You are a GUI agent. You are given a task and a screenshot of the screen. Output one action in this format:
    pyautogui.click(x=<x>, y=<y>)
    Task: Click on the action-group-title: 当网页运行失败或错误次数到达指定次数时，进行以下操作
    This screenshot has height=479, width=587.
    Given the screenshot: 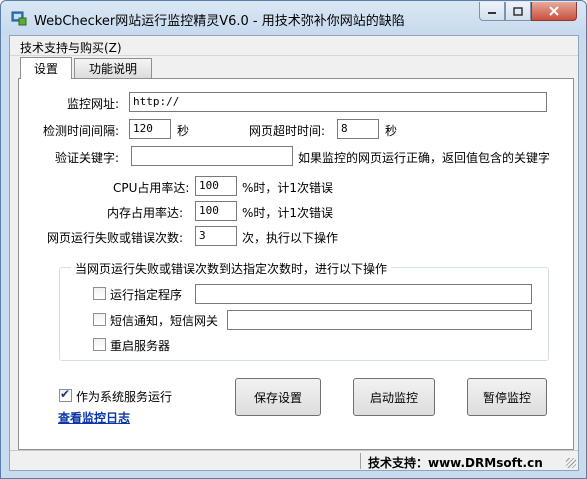 What is the action you would take?
    pyautogui.click(x=231, y=268)
    